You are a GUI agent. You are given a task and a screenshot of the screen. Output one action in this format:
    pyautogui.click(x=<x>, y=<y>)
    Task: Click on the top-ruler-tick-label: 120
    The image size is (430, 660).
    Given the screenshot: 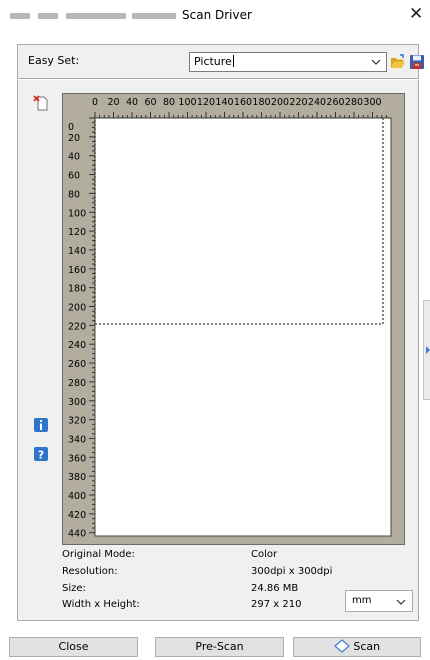 What is the action you would take?
    pyautogui.click(x=206, y=102)
    